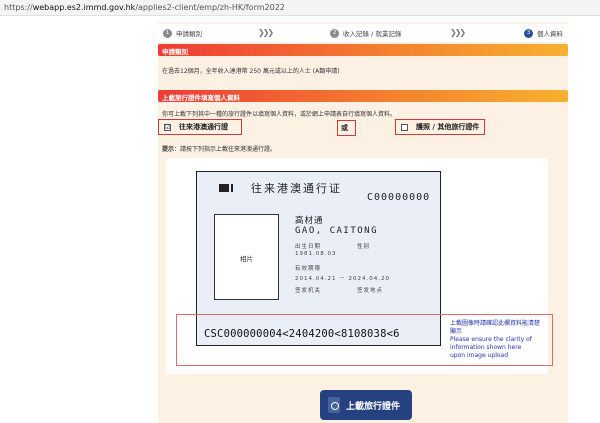  I want to click on progress-steps: 1 申請類別 ❯❯❯ 2 收入記錄 / 就業記錄 ❯❯❯ 3 個人資料, so click(363, 33).